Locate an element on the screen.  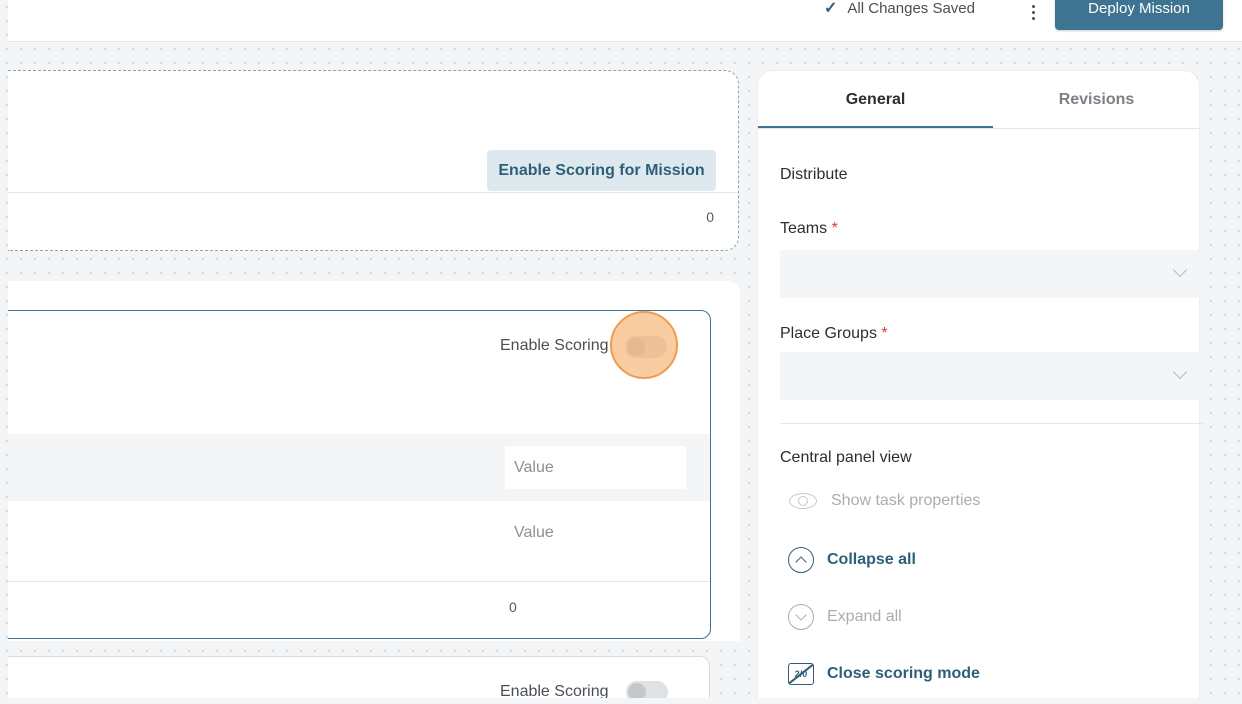
central-panel-view-heading: Central panel view is located at coordinates (846, 457).